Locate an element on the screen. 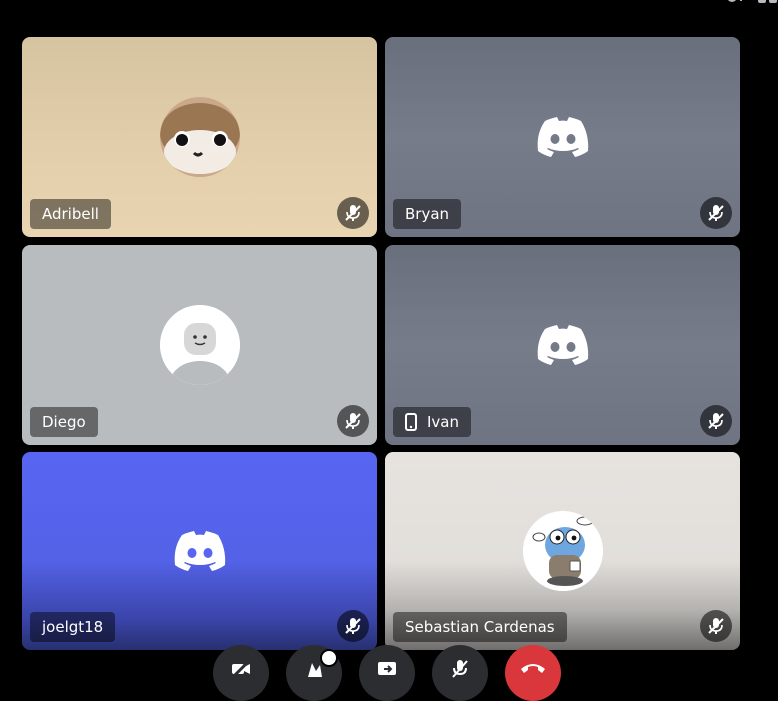 The width and height of the screenshot is (778, 701). grid-layout-icon is located at coordinates (768, 2).